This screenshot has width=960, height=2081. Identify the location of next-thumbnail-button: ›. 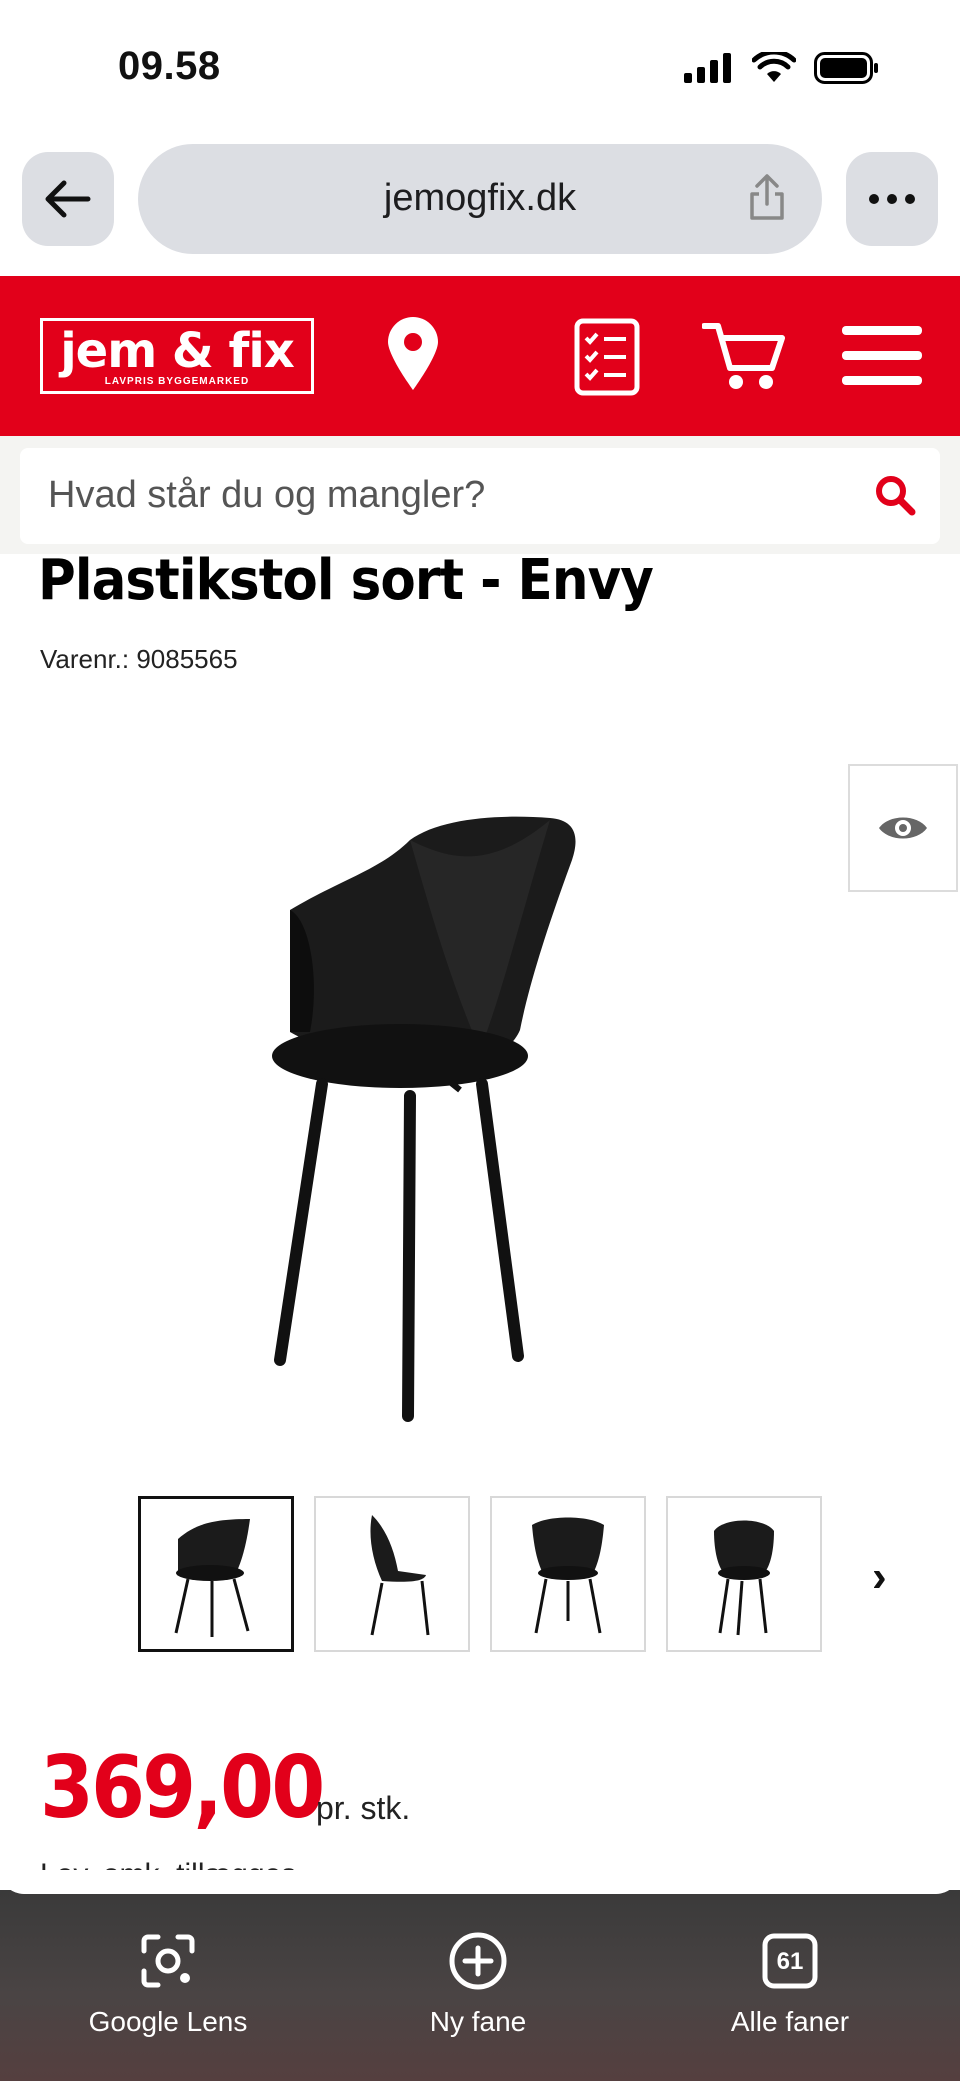
(879, 1577).